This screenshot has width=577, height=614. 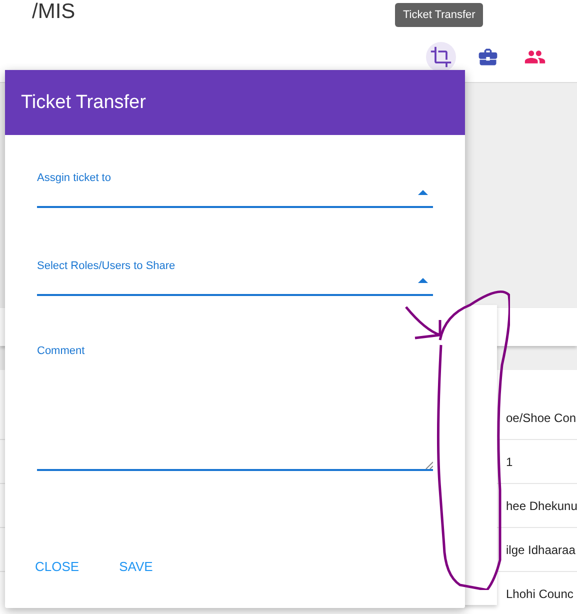 What do you see at coordinates (83, 103) in the screenshot?
I see `dialog-title: Ticket Transfer` at bounding box center [83, 103].